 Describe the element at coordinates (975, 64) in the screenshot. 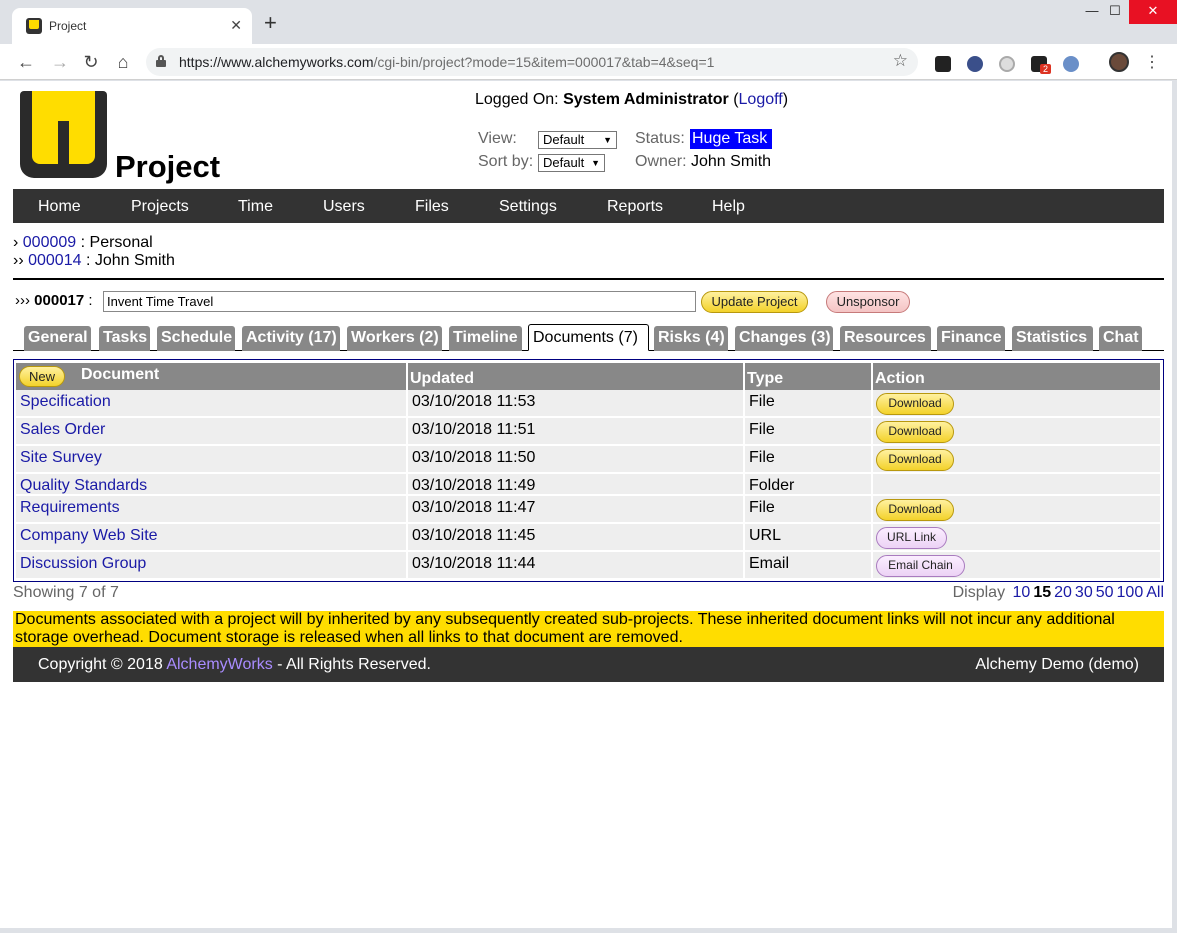

I see `edge-extension-icon` at that location.